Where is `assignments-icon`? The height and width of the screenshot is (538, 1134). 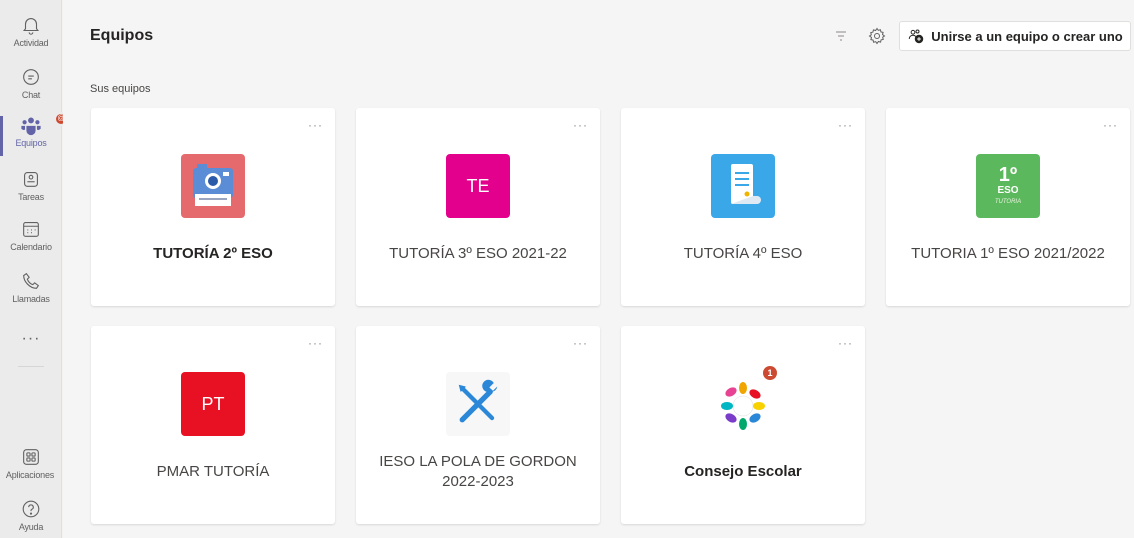
assignments-icon is located at coordinates (31, 179).